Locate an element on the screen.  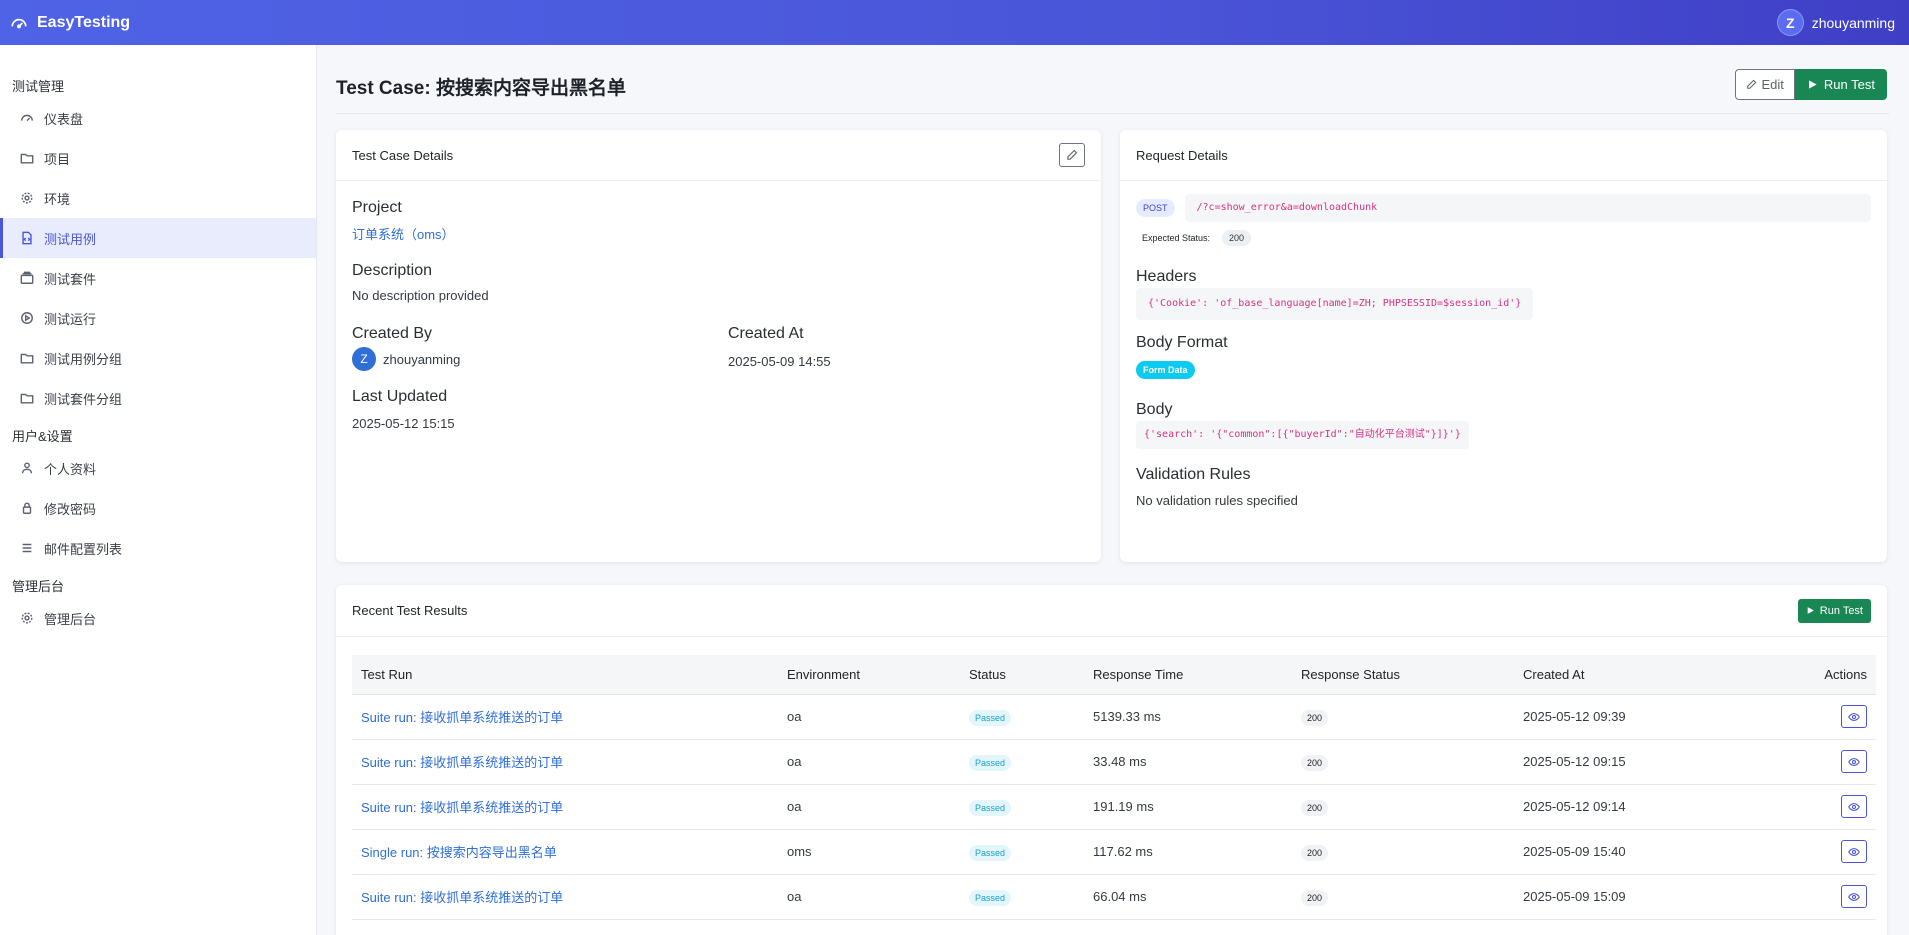
request-url: /?c=show_error&a=downloadChunk is located at coordinates (1527, 208).